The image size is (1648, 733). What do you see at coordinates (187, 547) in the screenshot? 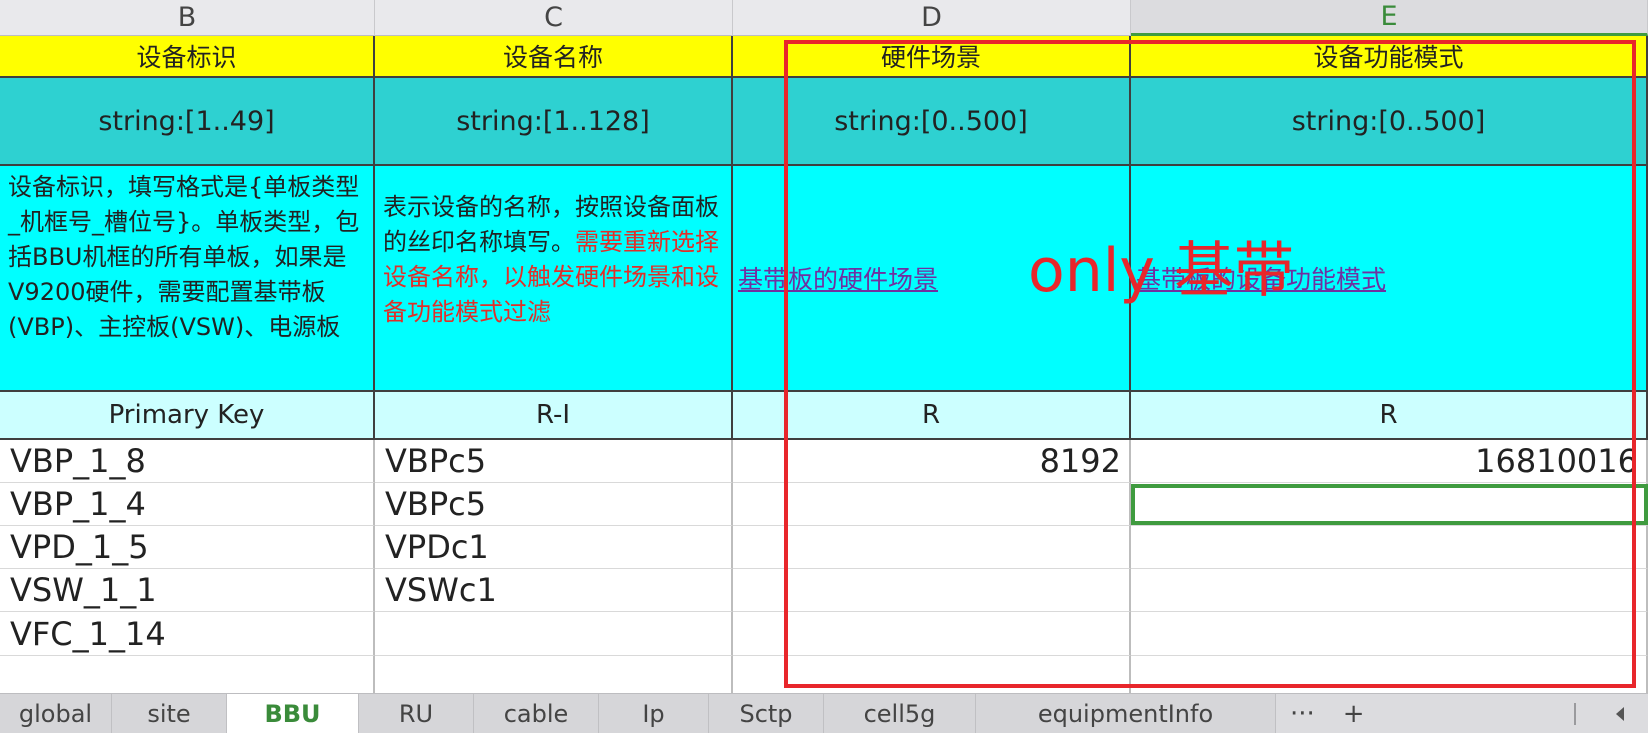
I see `table-row-cell-b: VPD_1_5` at bounding box center [187, 547].